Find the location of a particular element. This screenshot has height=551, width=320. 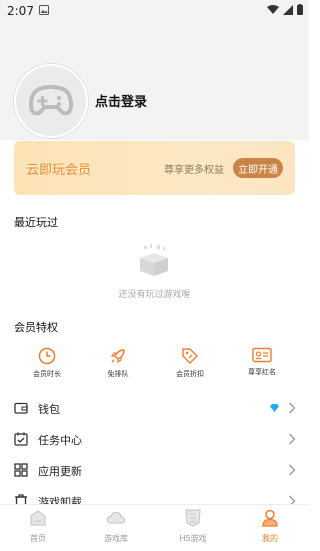

diamond-icon is located at coordinates (274, 408).